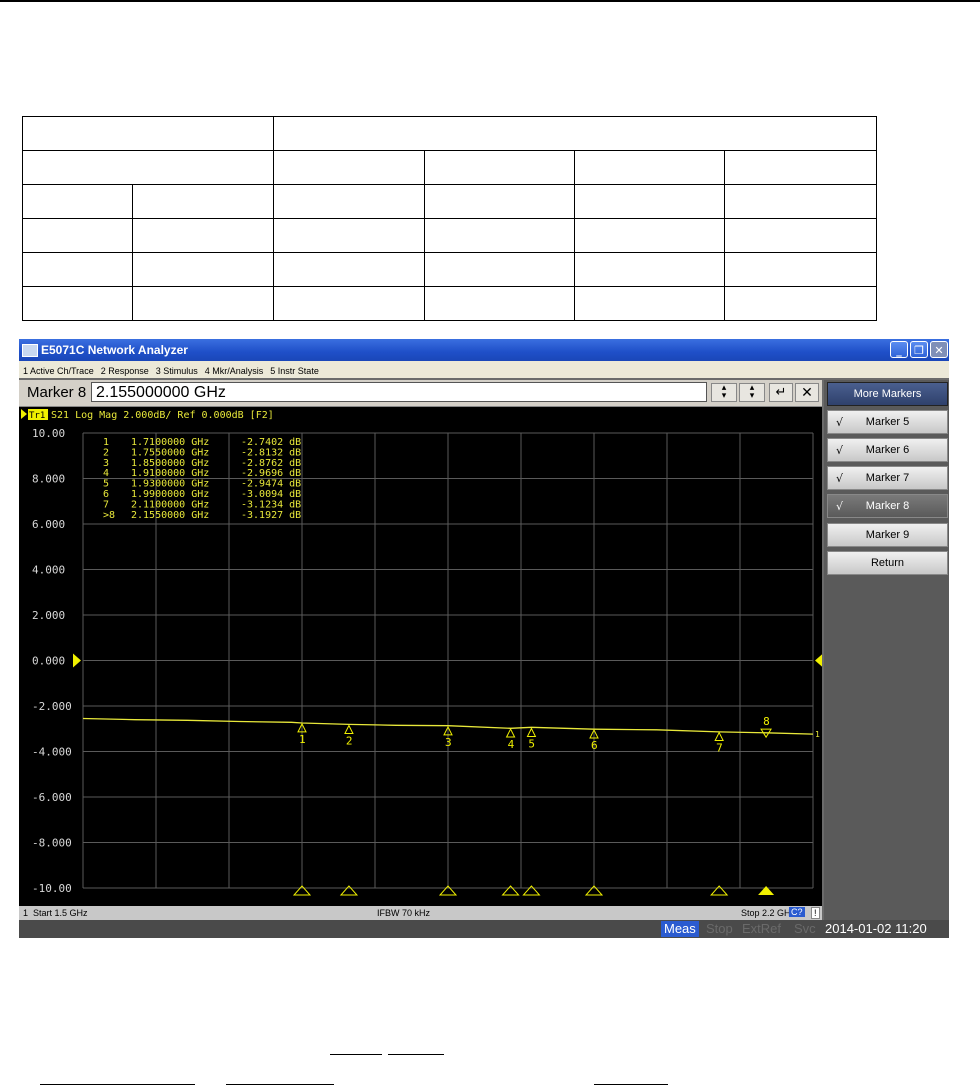 This screenshot has width=980, height=1089. Describe the element at coordinates (52, 888) in the screenshot. I see `y-tick-label: -10.00` at that location.